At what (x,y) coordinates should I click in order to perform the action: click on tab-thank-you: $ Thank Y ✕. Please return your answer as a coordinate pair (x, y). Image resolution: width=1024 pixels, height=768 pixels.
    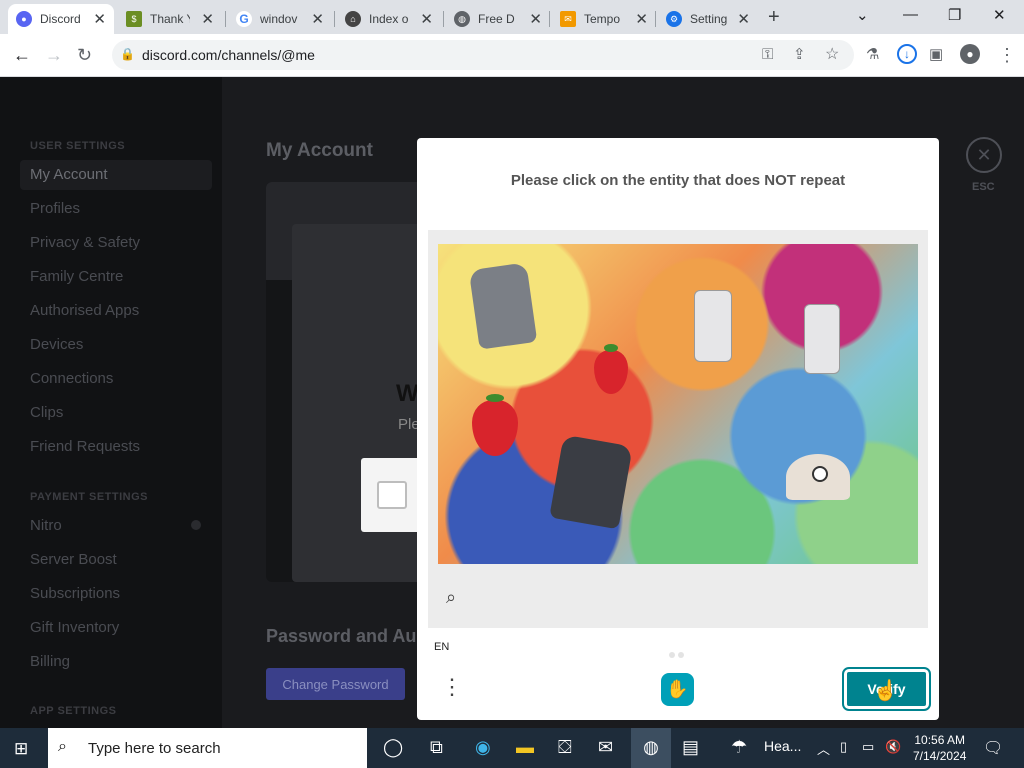
    Looking at the image, I should click on (170, 19).